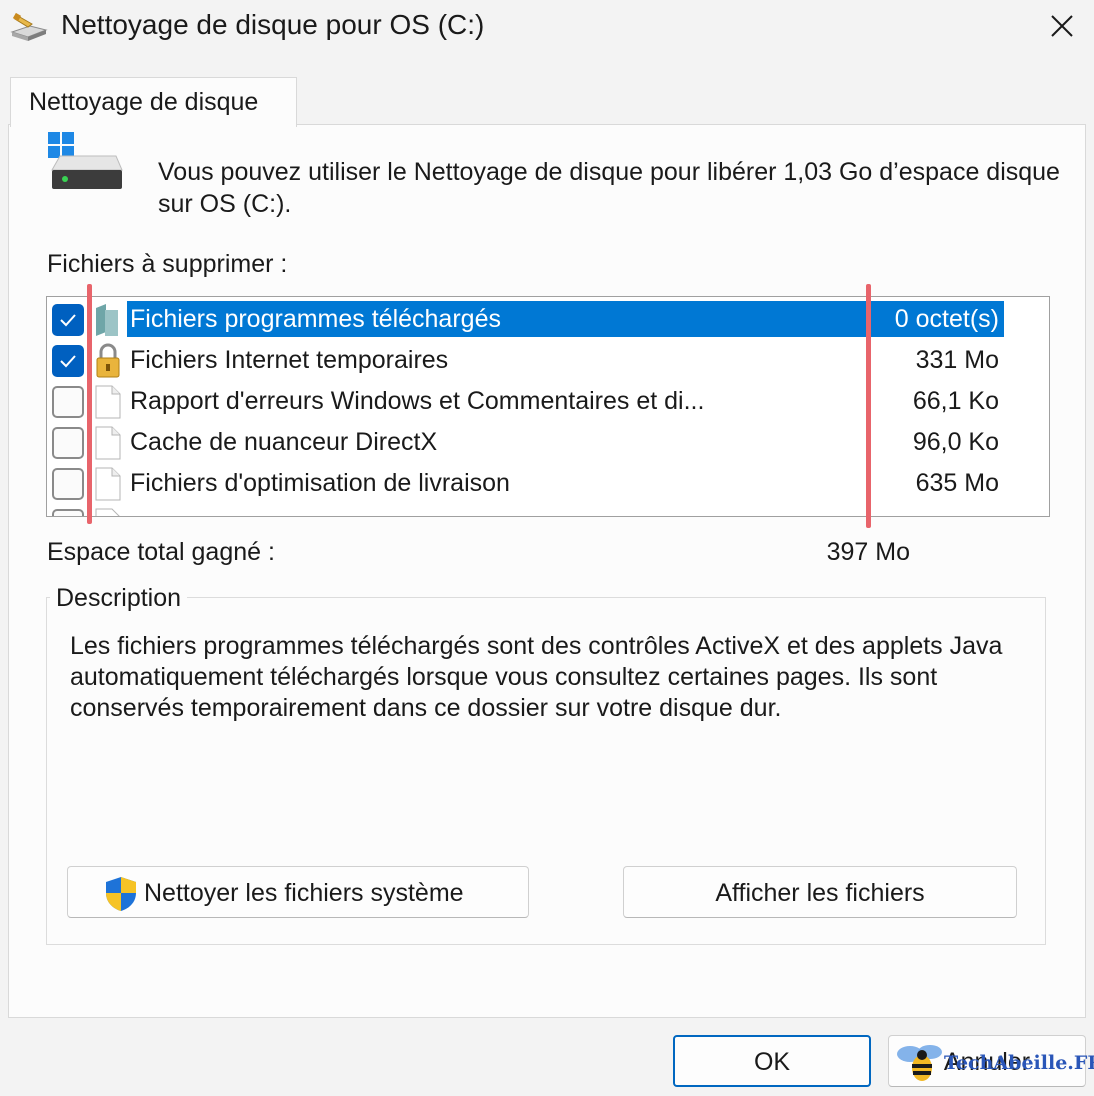 This screenshot has height=1096, width=1094. What do you see at coordinates (936, 319) in the screenshot?
I see `file-size: 0 octet(s)` at bounding box center [936, 319].